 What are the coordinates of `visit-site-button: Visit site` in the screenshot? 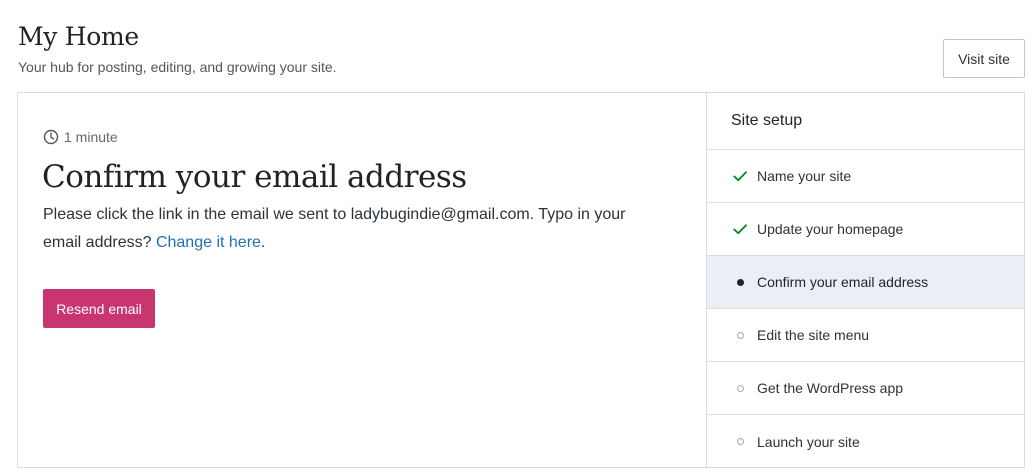 It's located at (984, 58).